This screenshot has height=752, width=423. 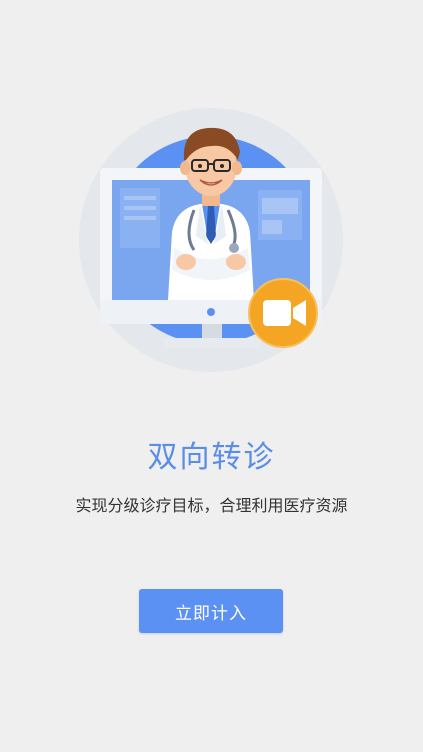 I want to click on monitor-base, so click(x=212, y=343).